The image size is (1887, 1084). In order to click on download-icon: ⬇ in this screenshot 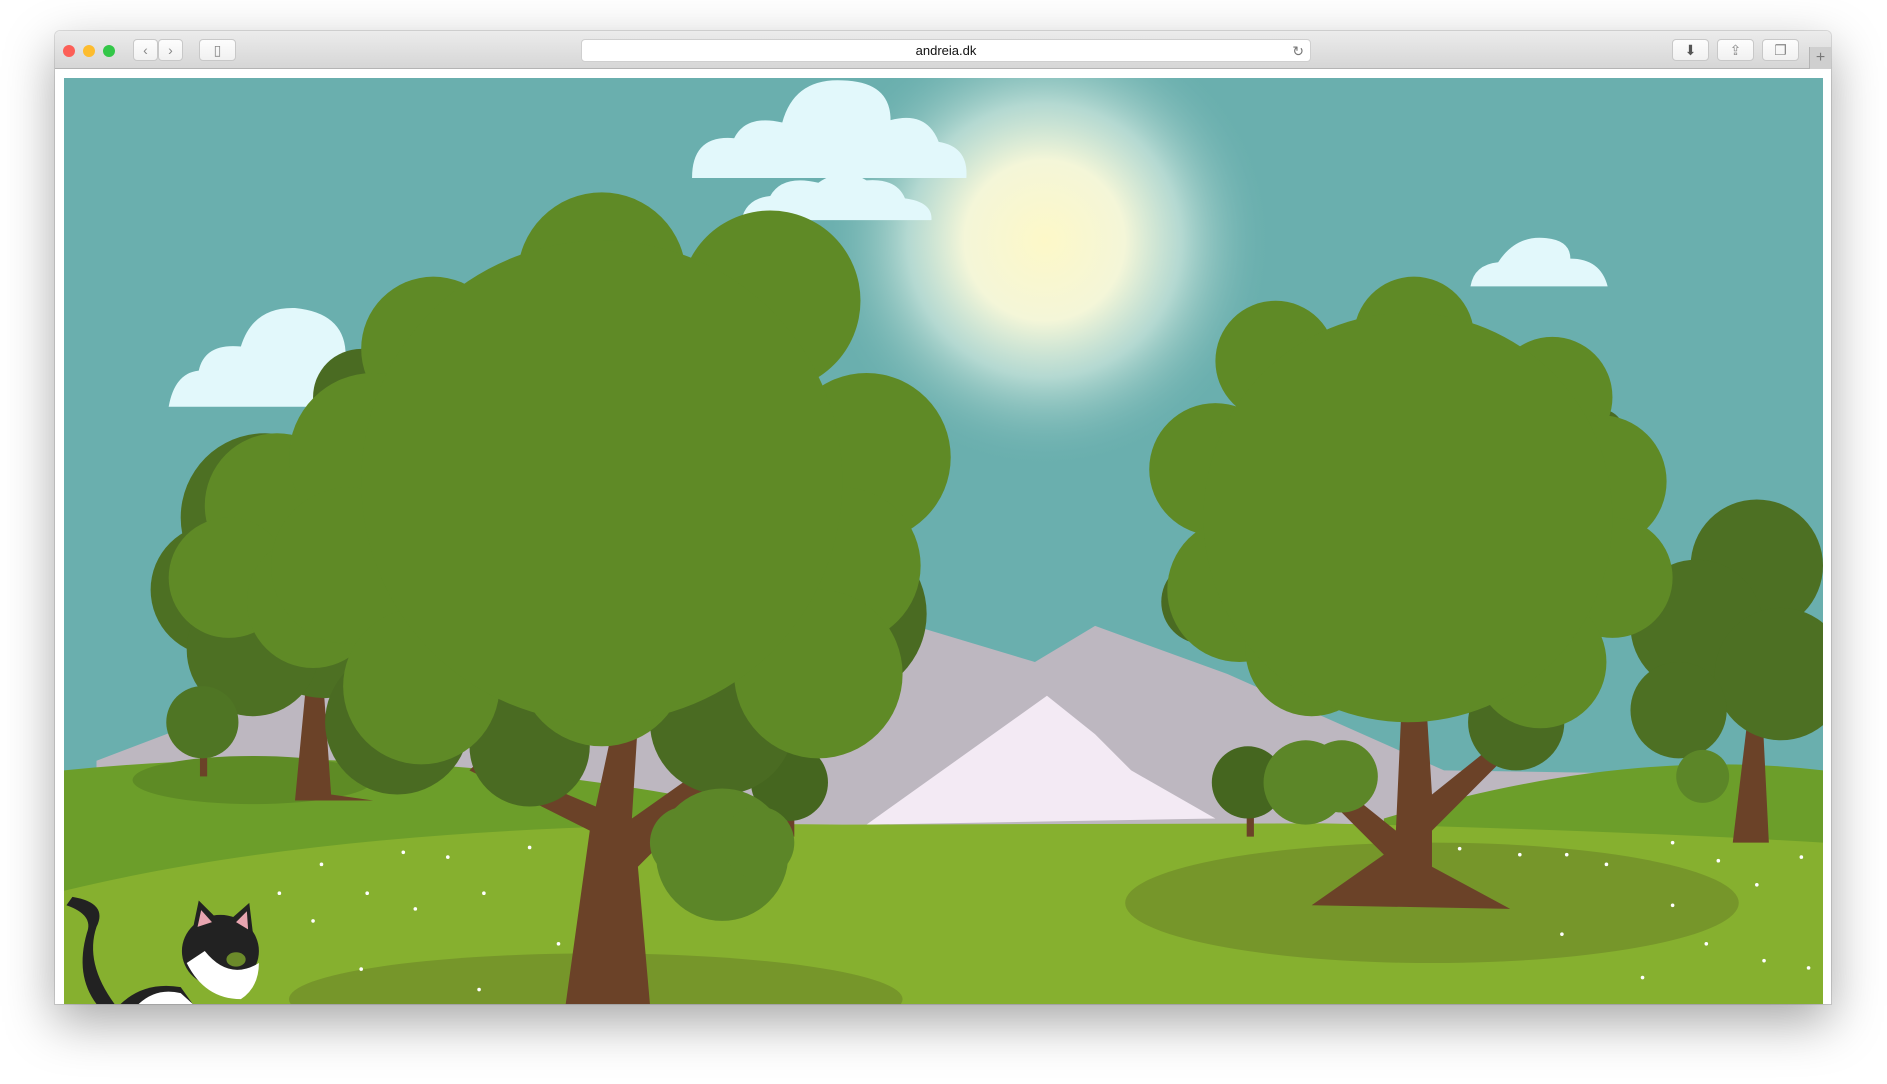, I will do `click(1690, 50)`.